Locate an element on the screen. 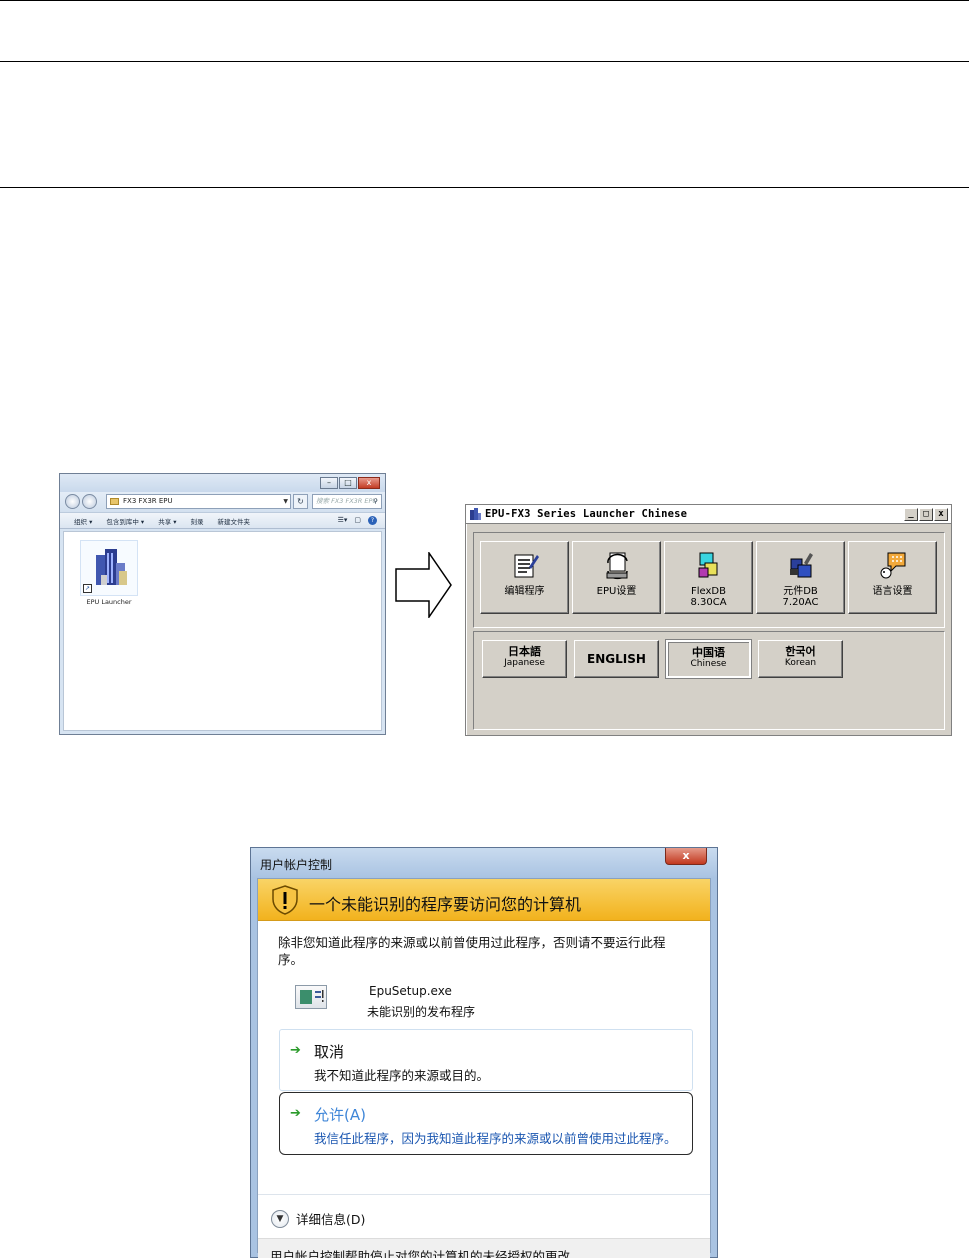  language-english-native: ENGLISH is located at coordinates (616, 659).